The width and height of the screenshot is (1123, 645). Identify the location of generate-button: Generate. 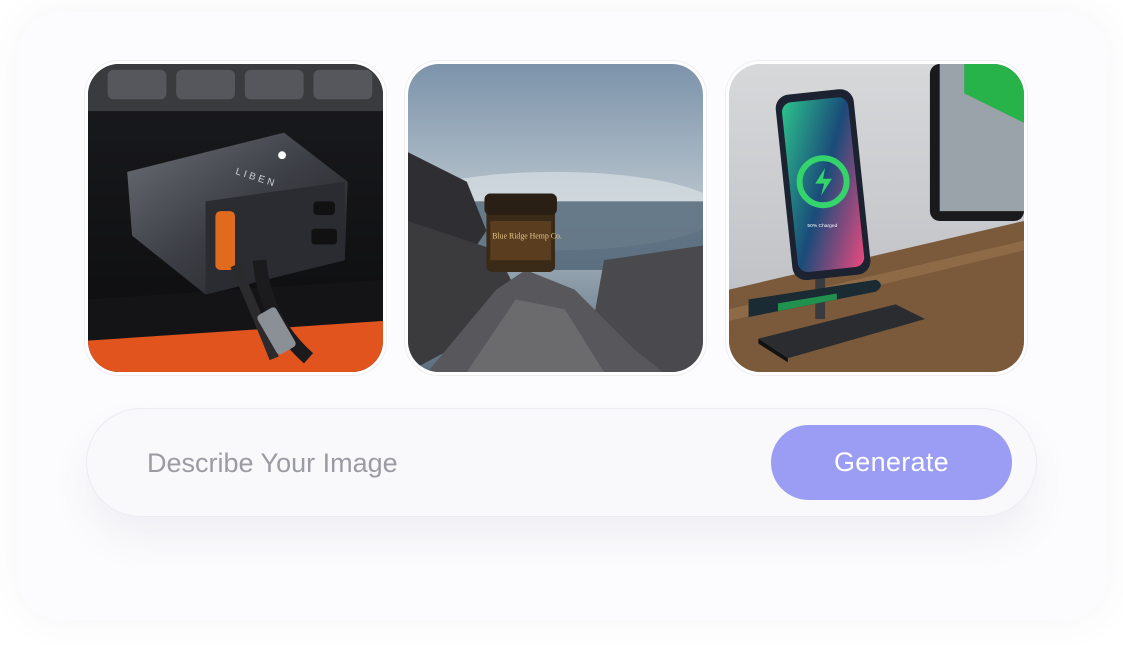
(891, 462).